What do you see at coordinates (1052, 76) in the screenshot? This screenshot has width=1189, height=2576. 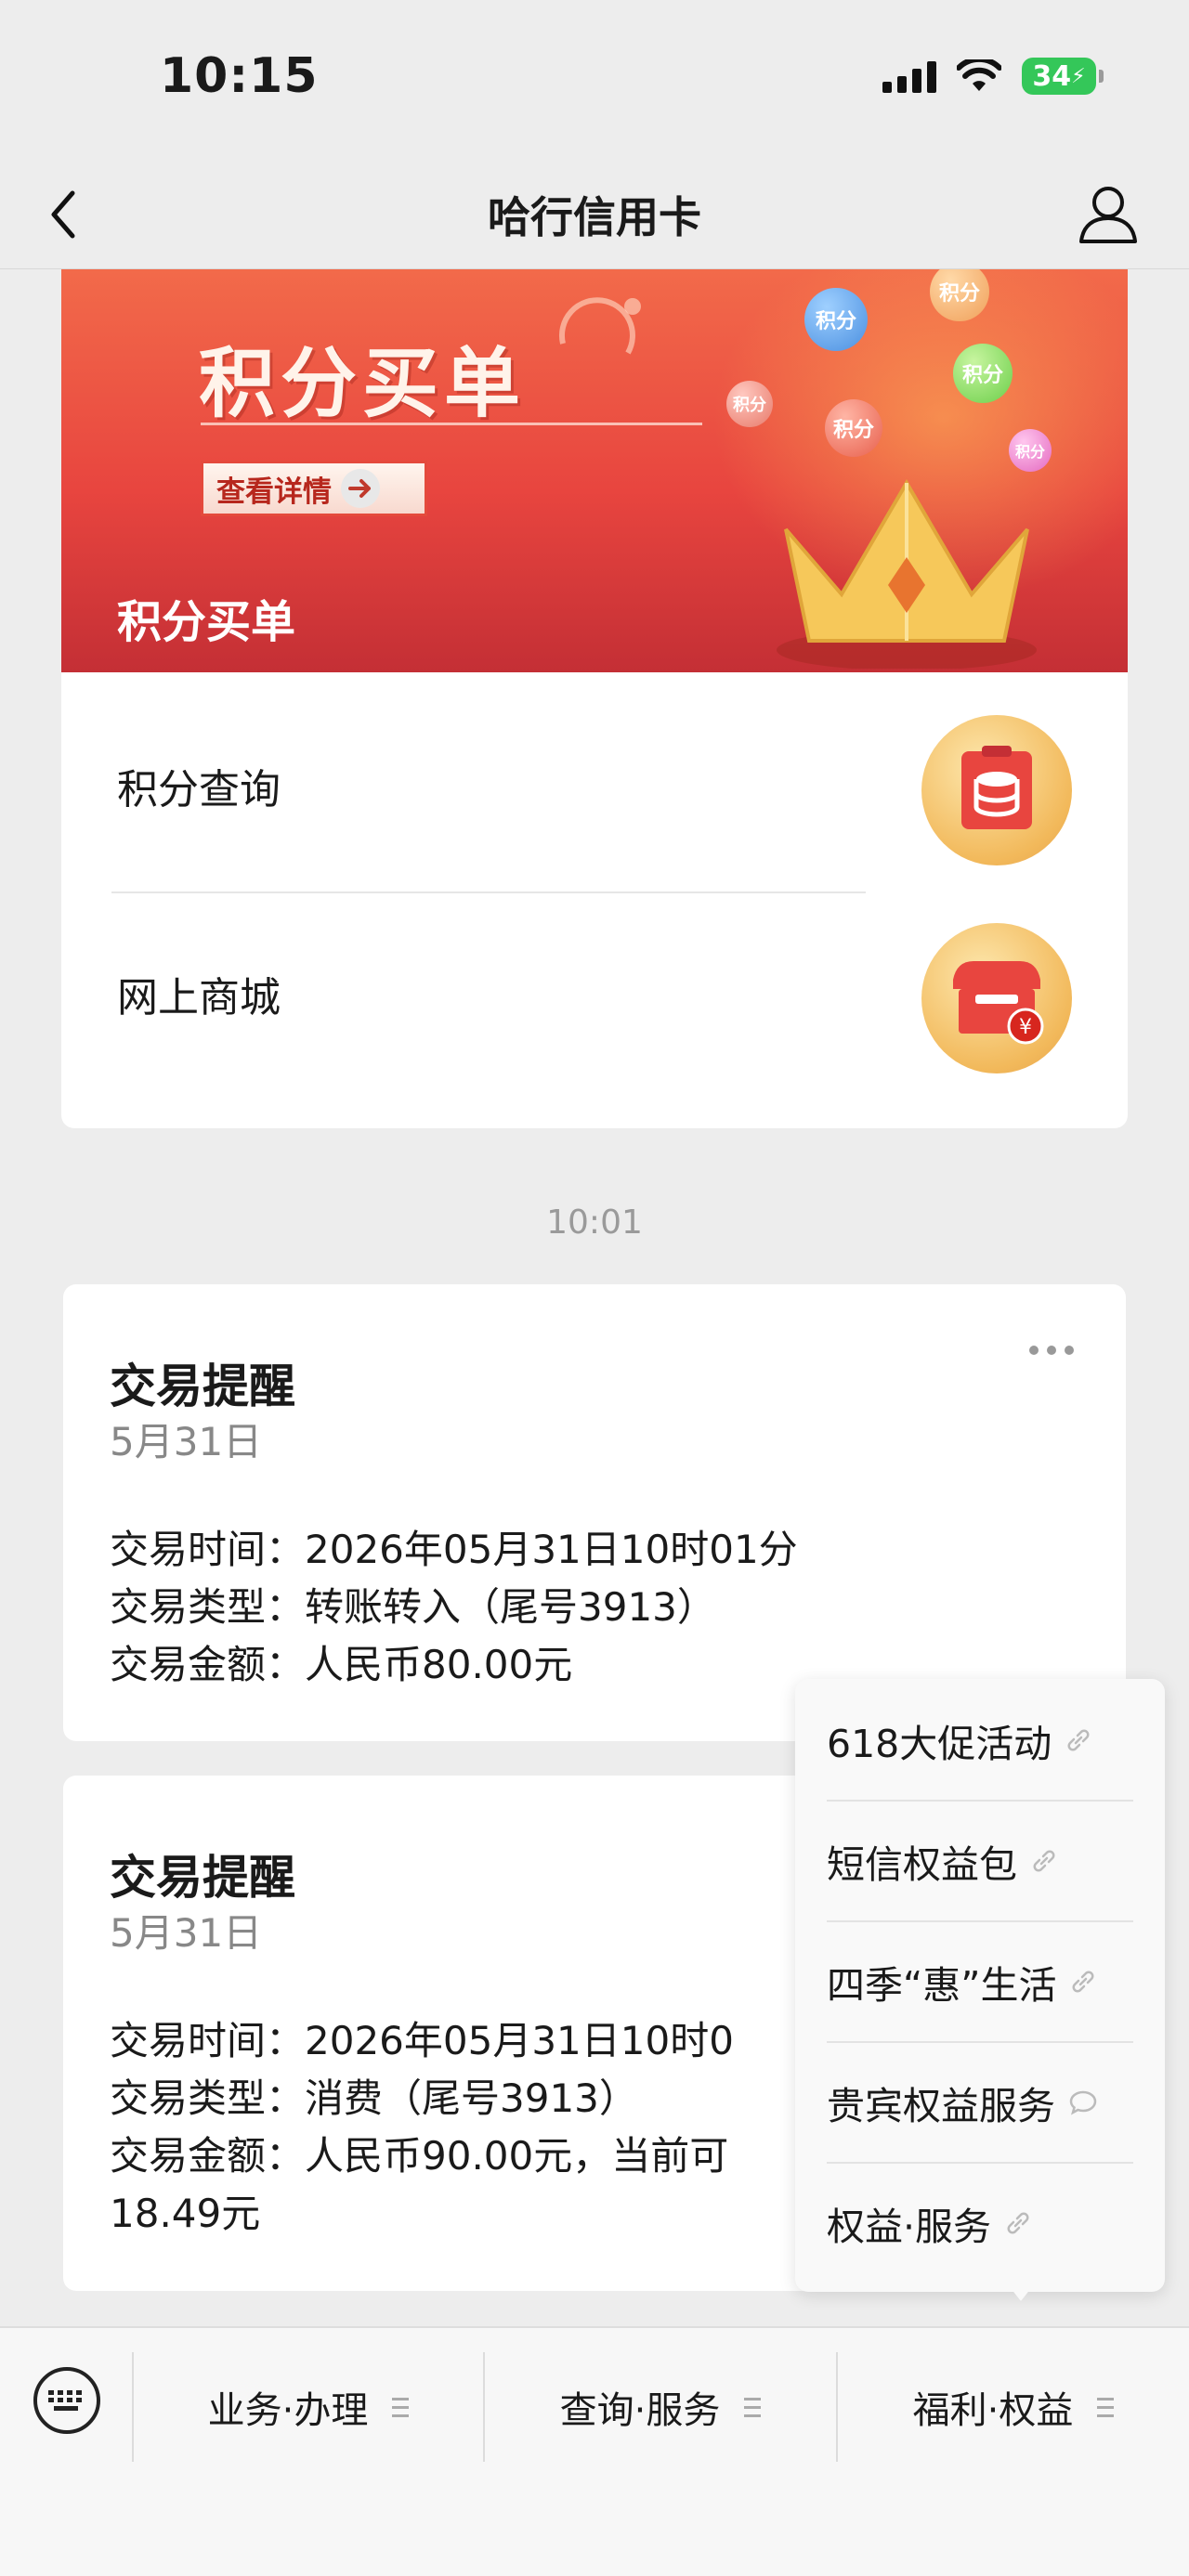 I see `battery-level: 34` at bounding box center [1052, 76].